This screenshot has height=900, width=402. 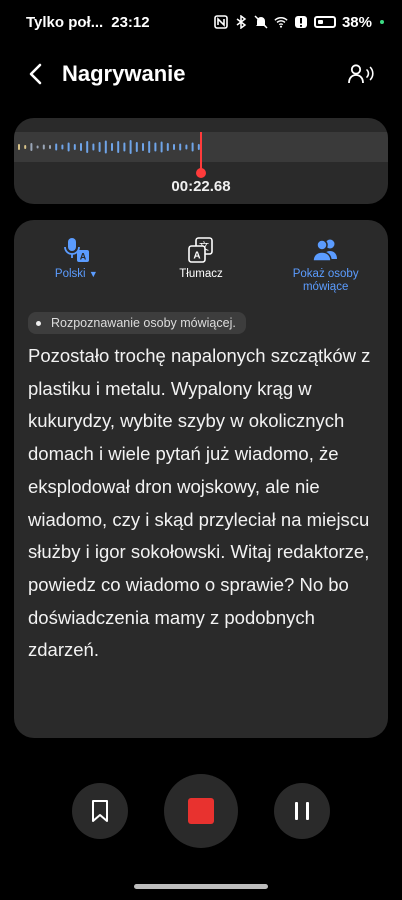 I want to click on mute-icon, so click(x=261, y=22).